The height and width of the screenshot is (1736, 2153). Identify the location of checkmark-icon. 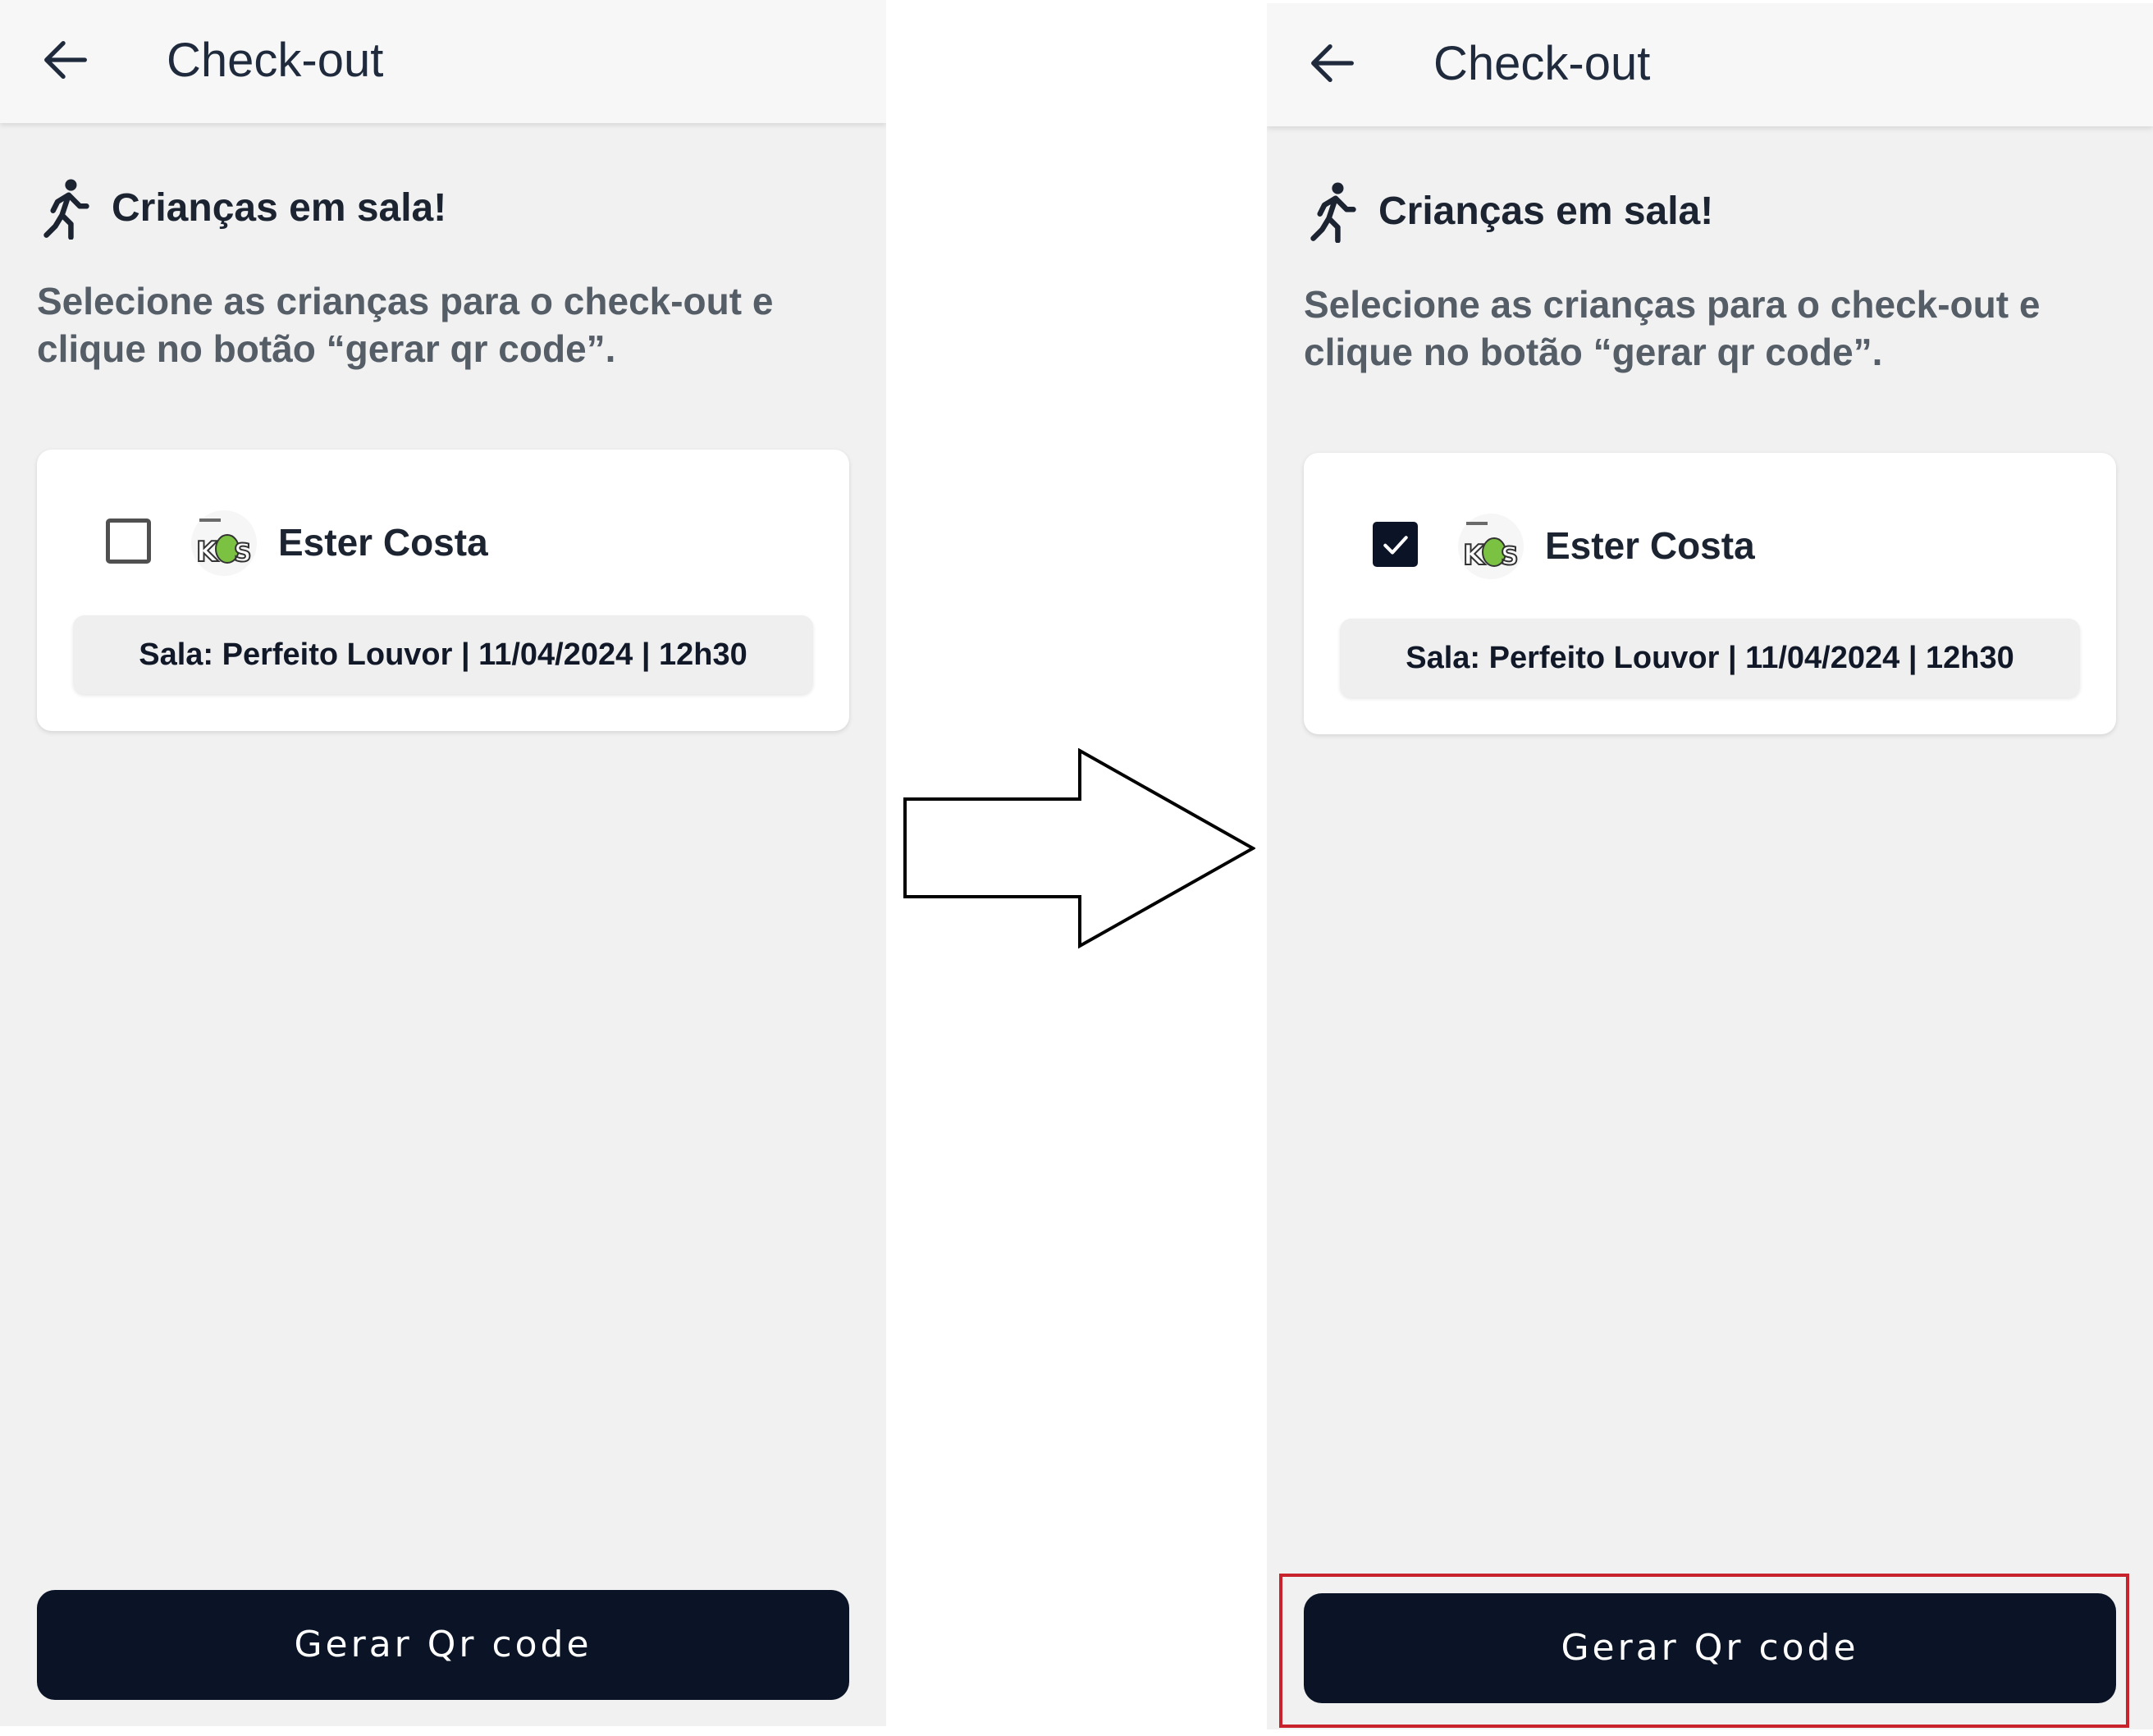
(1395, 545).